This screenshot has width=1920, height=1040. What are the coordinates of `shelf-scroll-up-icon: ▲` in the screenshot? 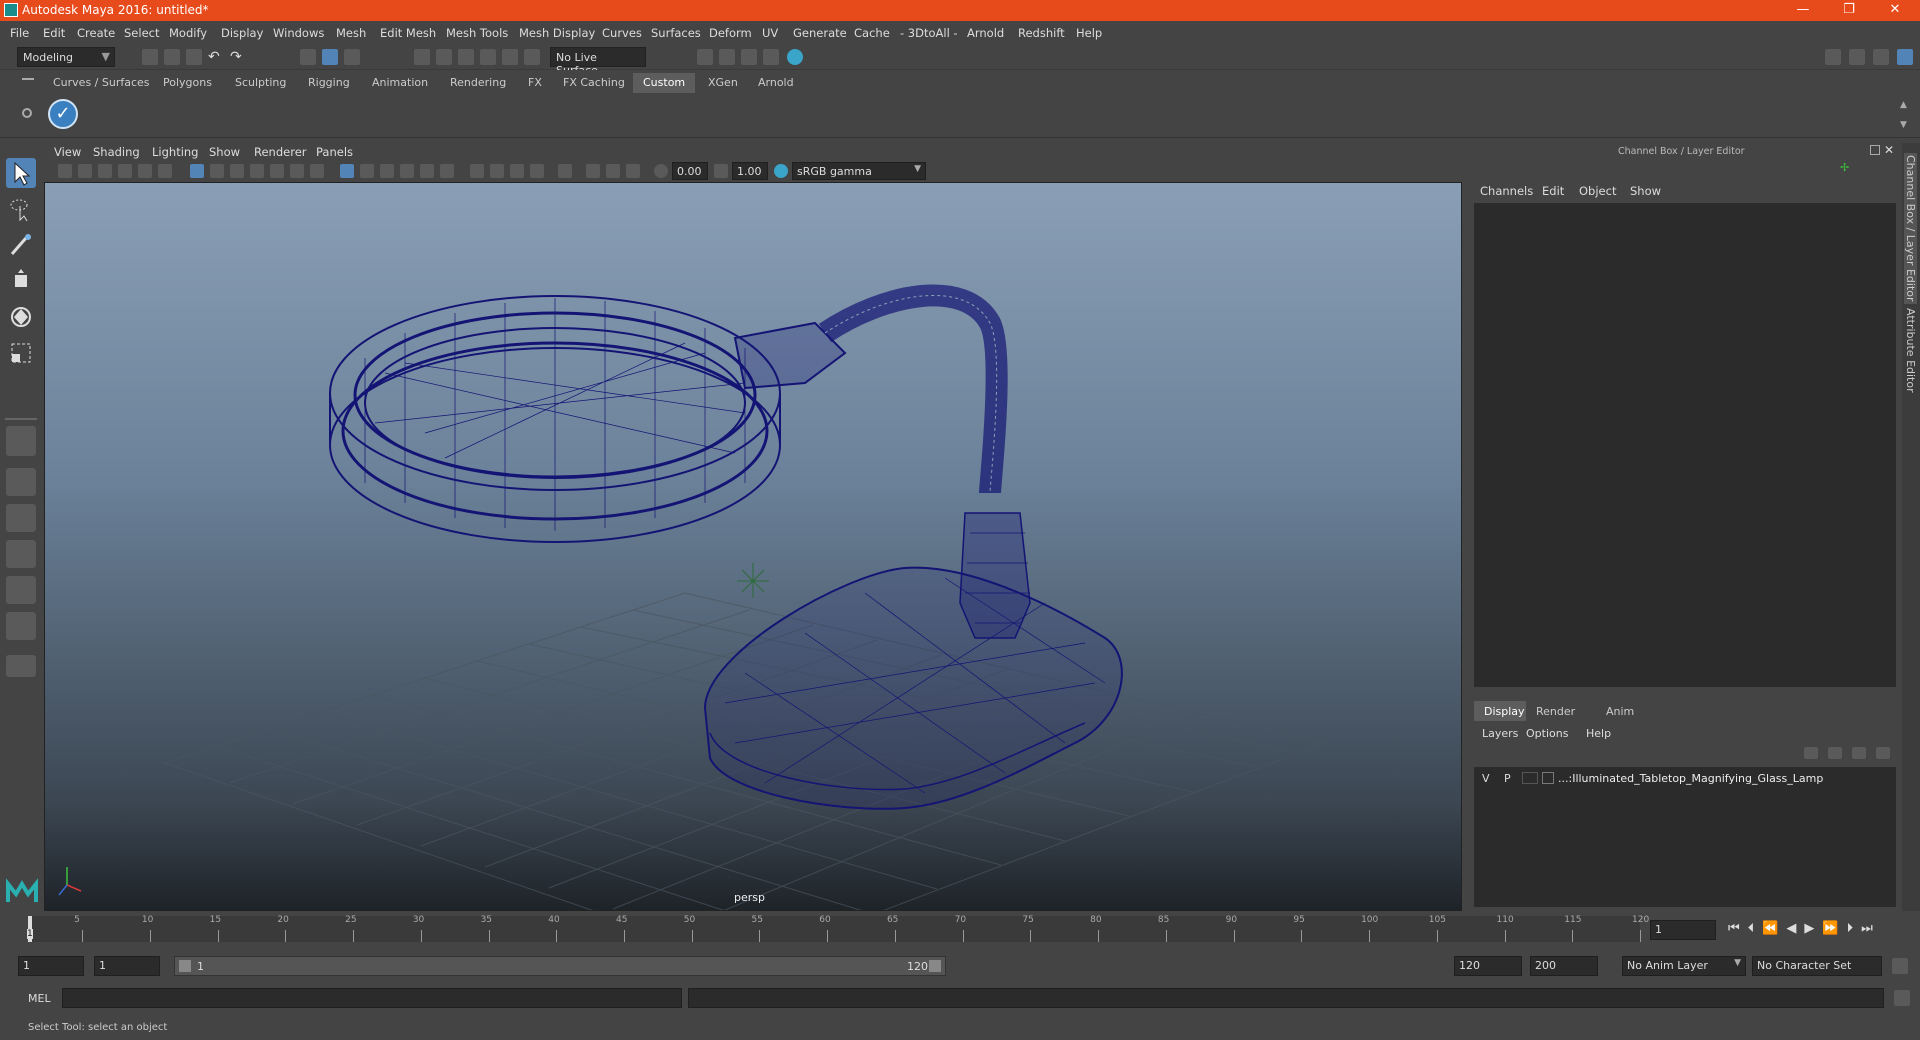 It's located at (1903, 105).